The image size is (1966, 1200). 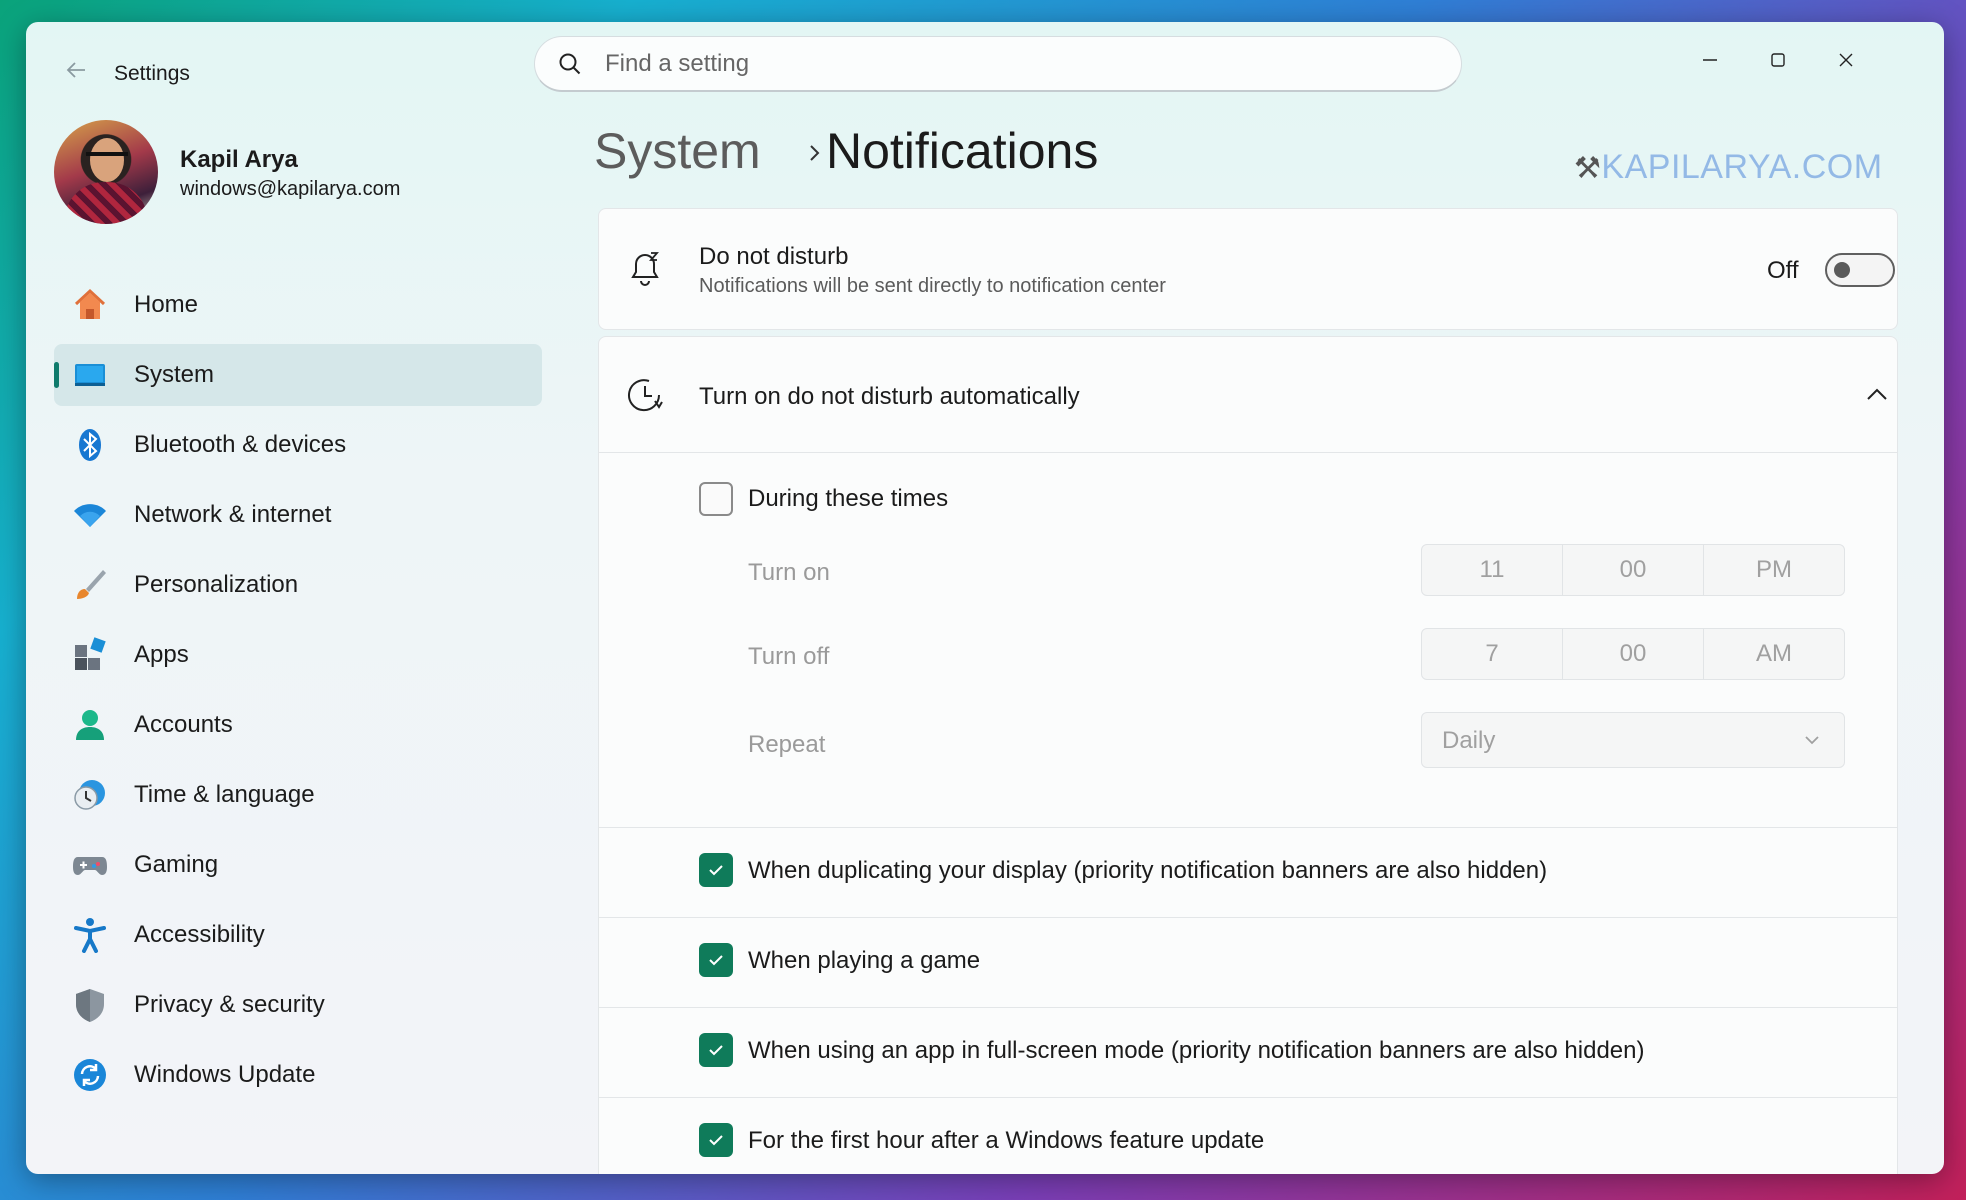 I want to click on sidebar-item-personalization: Personalization, so click(x=298, y=585).